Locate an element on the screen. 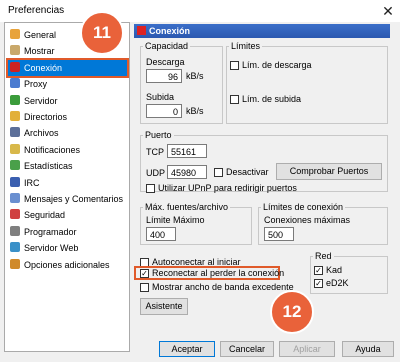 Image resolution: width=400 pixels, height=362 pixels. panel-header: Conexión is located at coordinates (262, 31).